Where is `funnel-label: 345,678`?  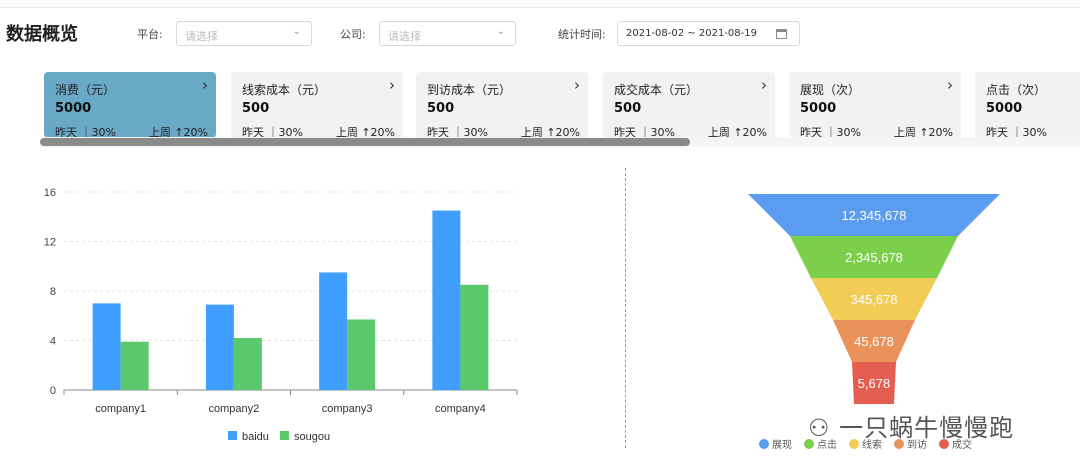 funnel-label: 345,678 is located at coordinates (874, 299).